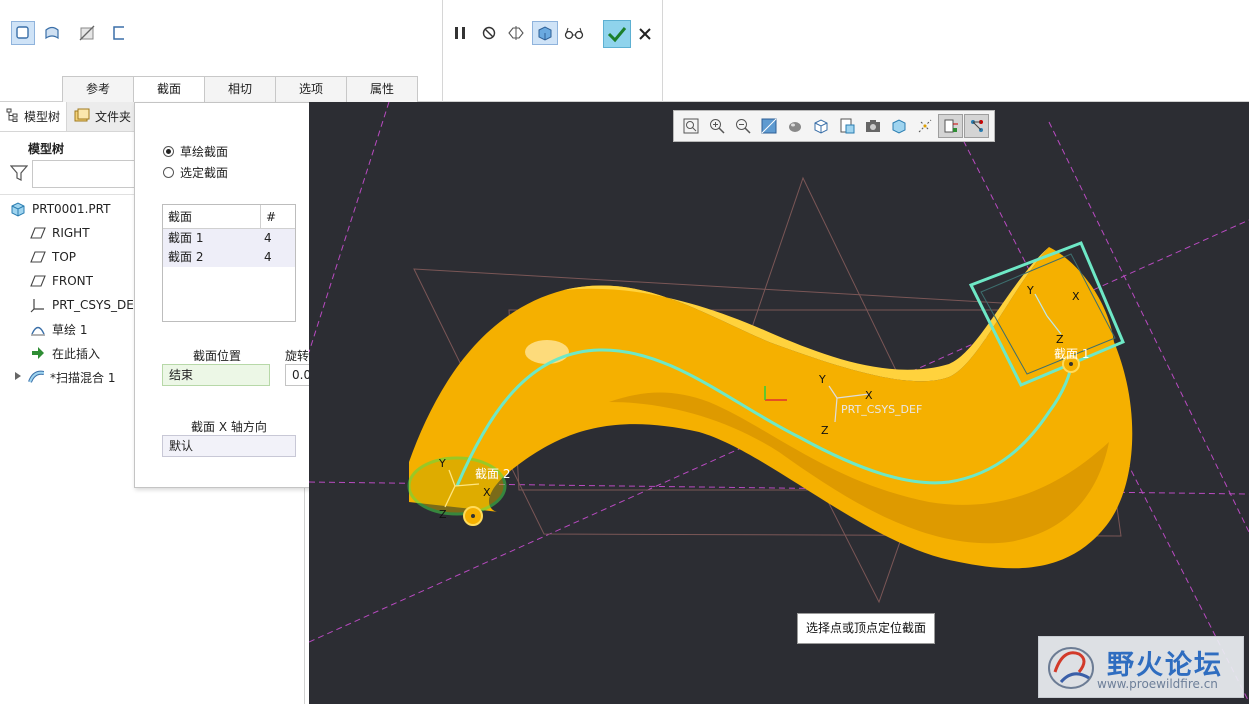 The image size is (1249, 704). I want to click on tree-item-label: PRT0001.PRT, so click(71, 209).